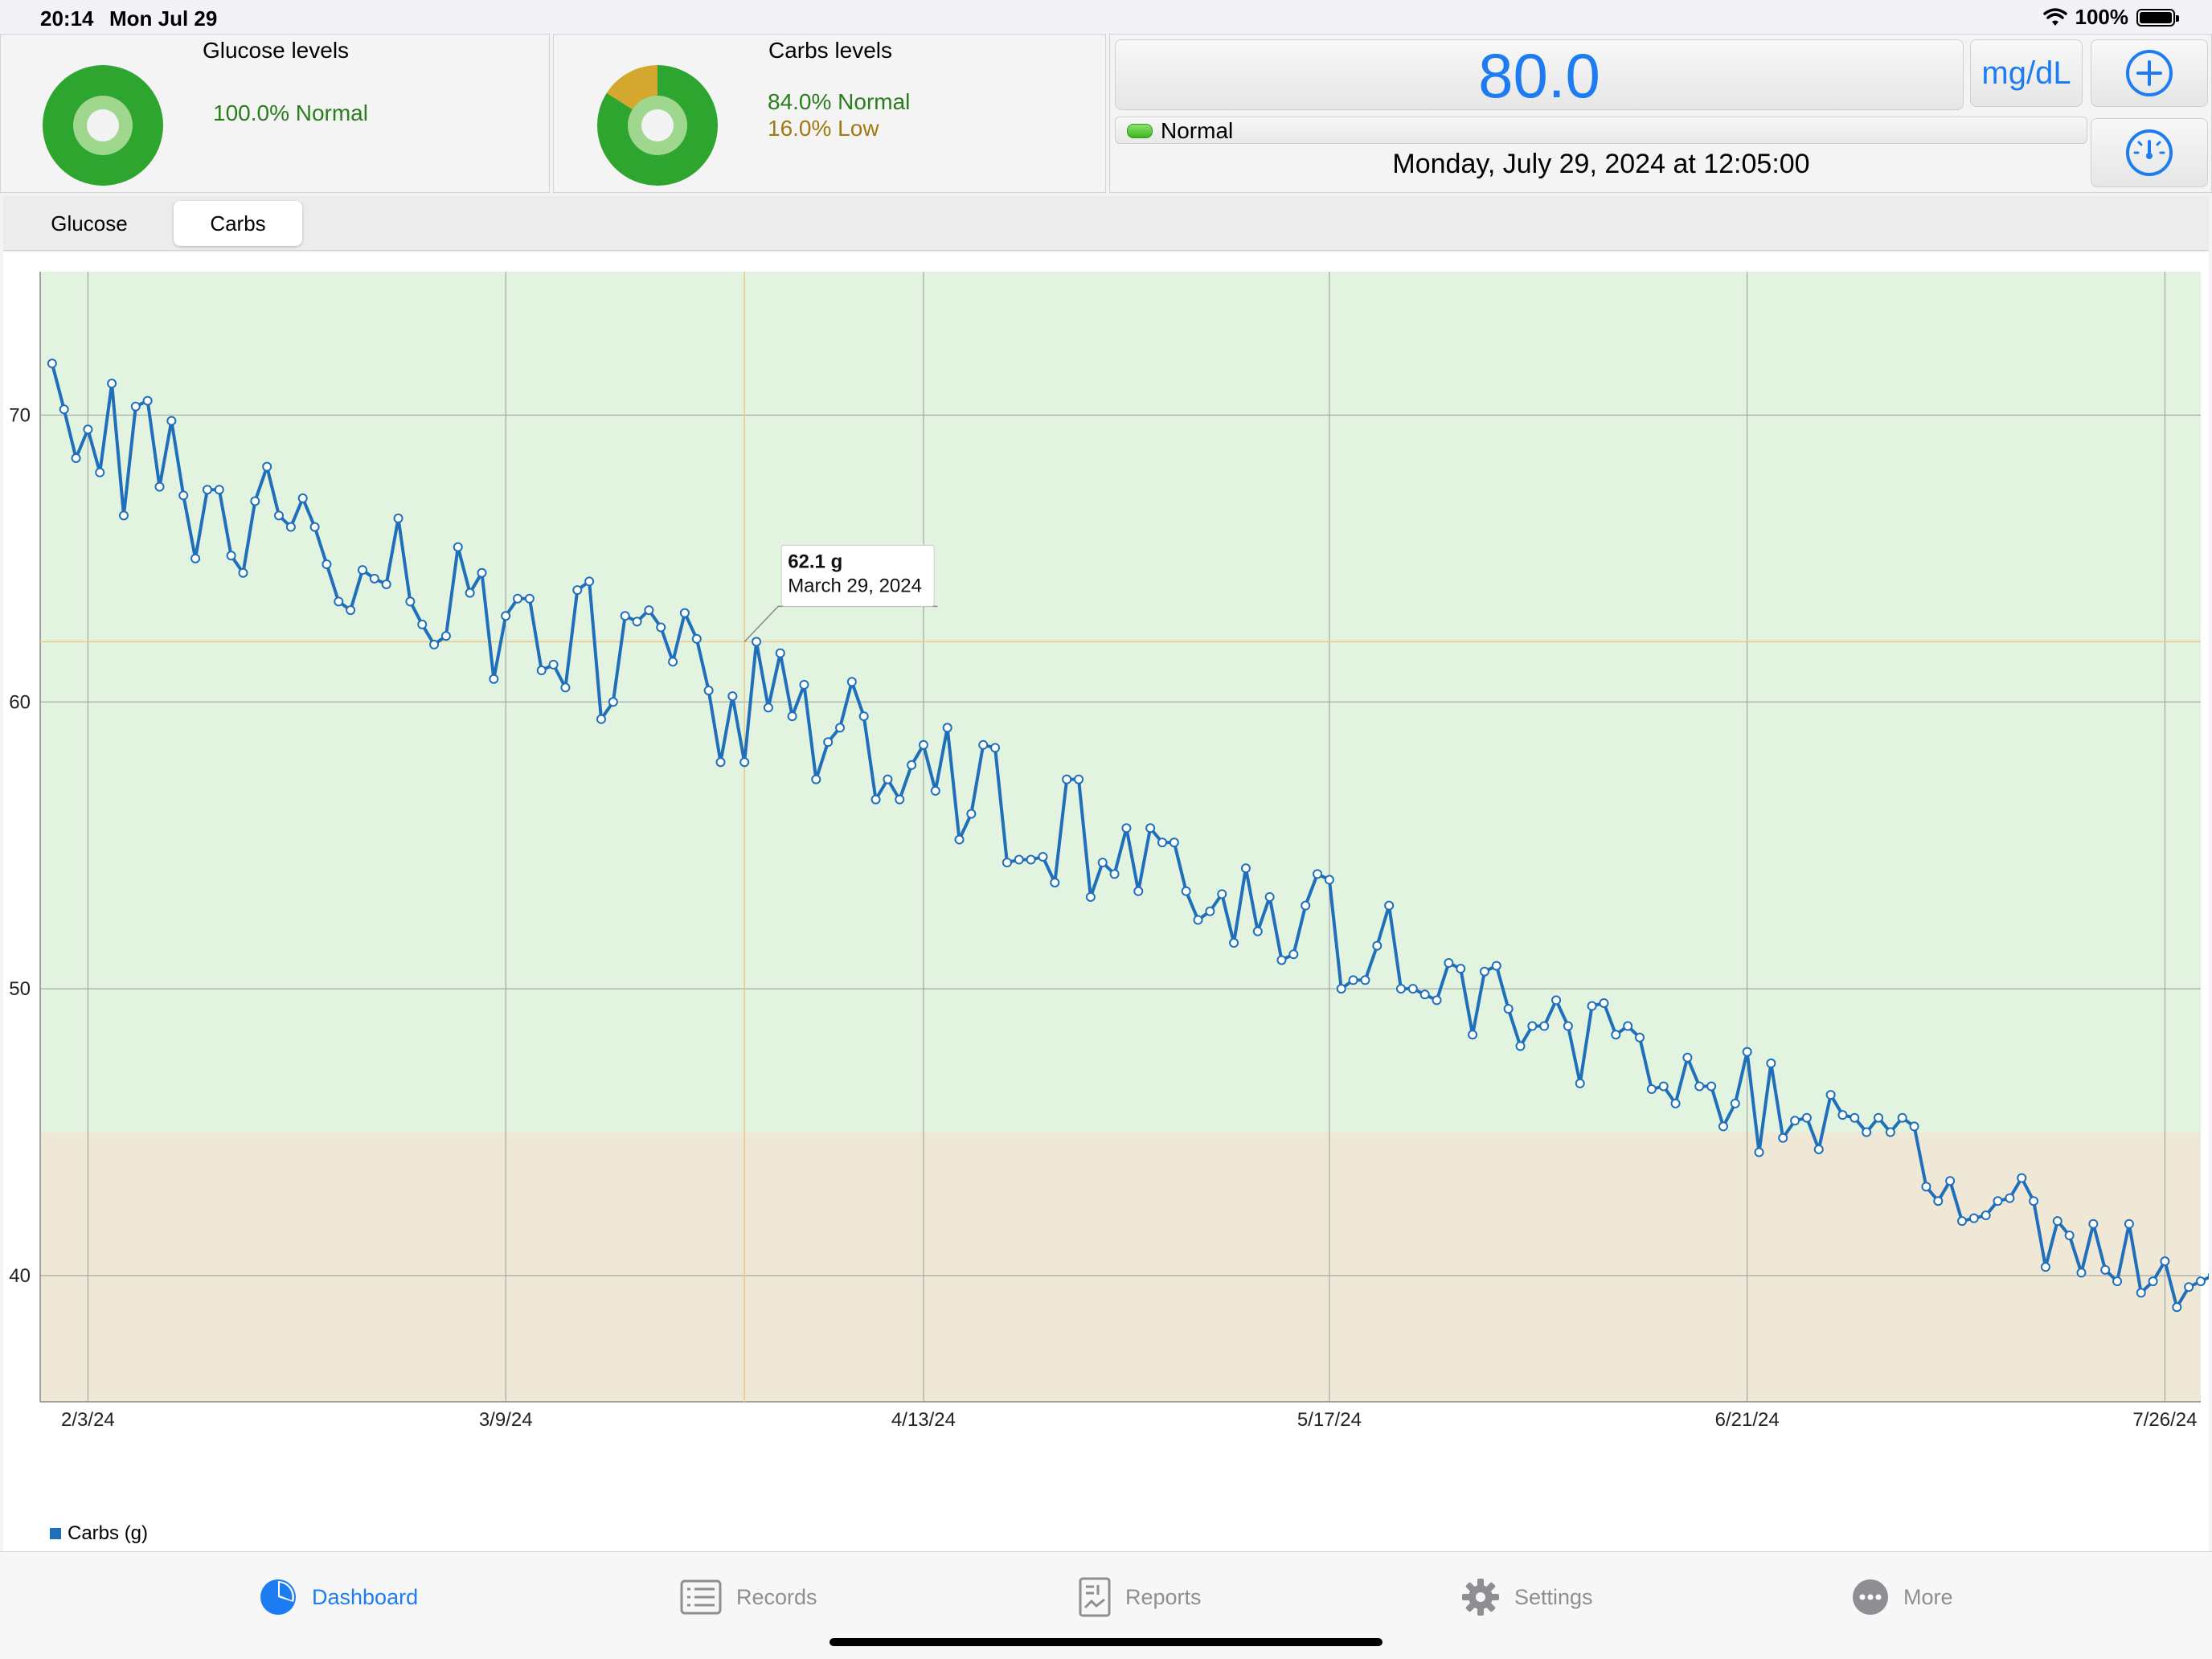 The height and width of the screenshot is (1659, 2212). I want to click on gear-icon, so click(1480, 1597).